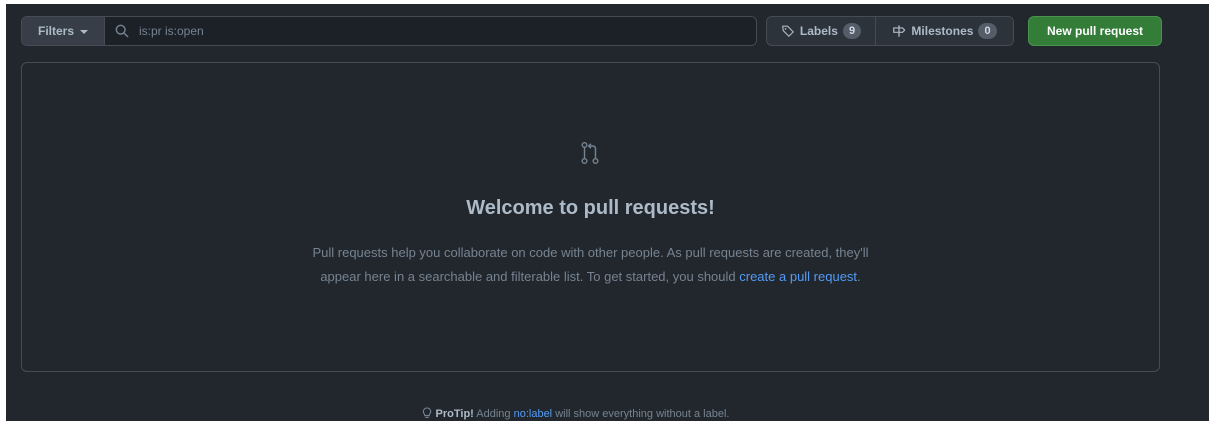 The width and height of the screenshot is (1209, 421). I want to click on labels-label: Labels, so click(818, 31).